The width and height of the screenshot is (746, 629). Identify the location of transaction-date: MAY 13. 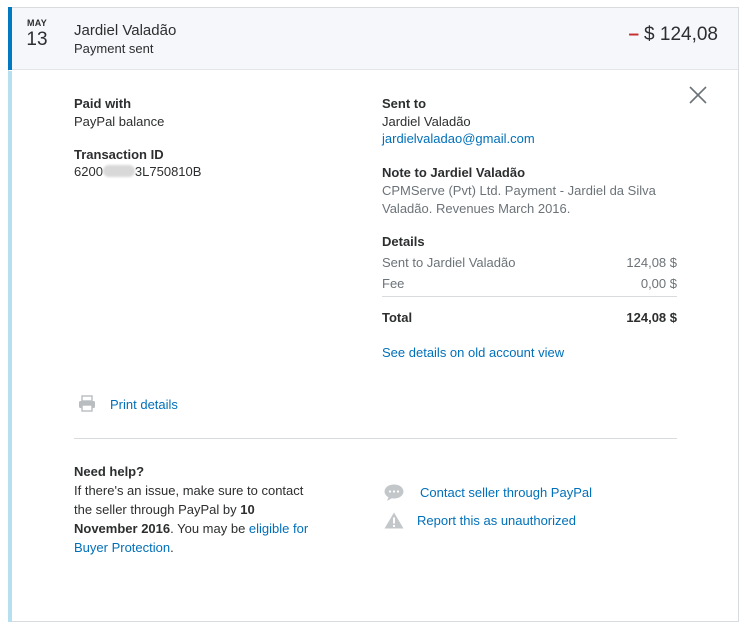
(37, 34).